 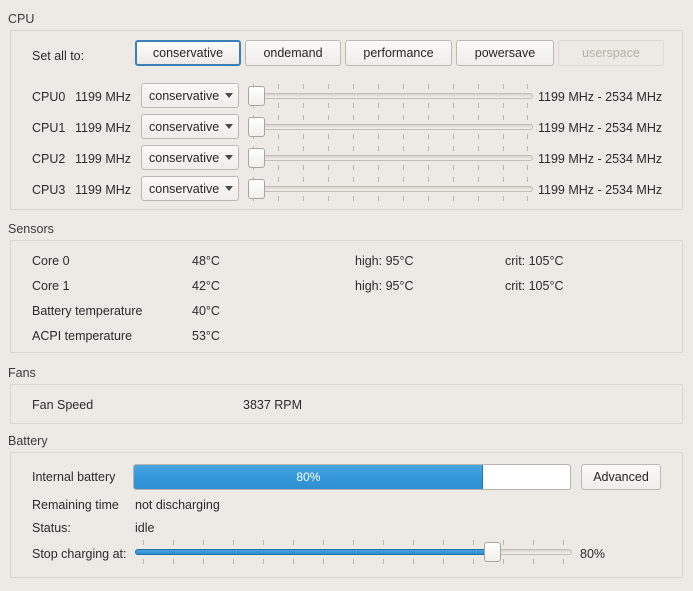 What do you see at coordinates (390, 148) in the screenshot?
I see `cpu2-slider-ticks-top` at bounding box center [390, 148].